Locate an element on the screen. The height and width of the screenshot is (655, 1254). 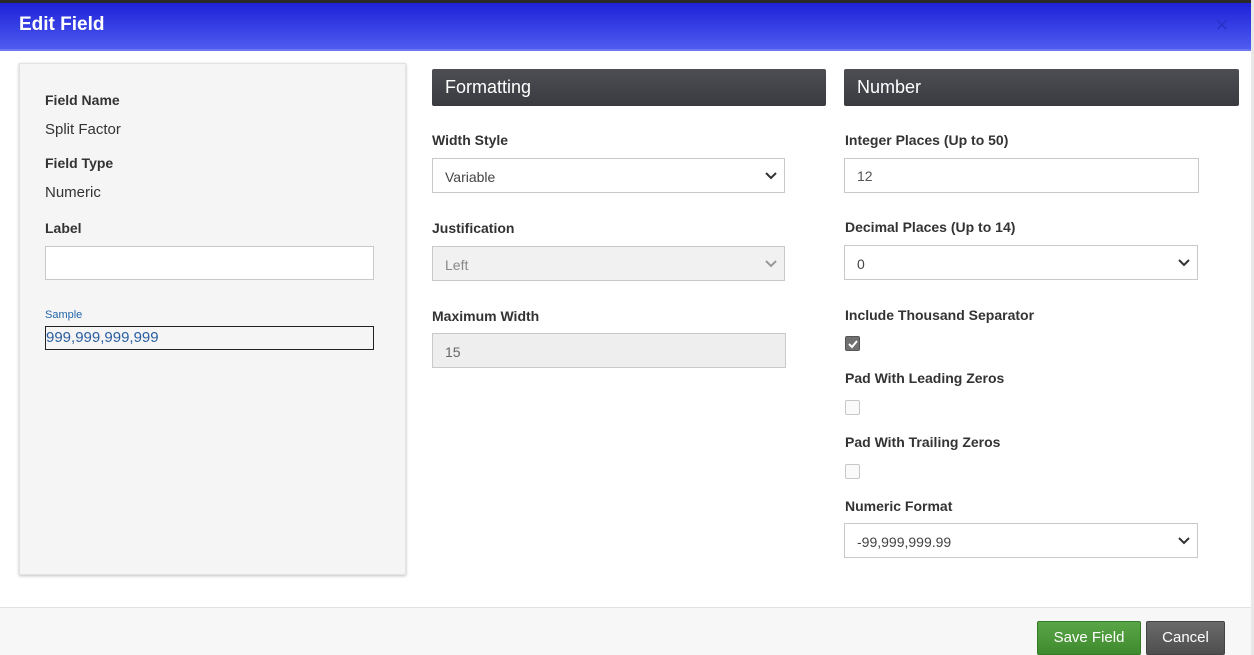
sample-preview: 999,999,999,999 is located at coordinates (209, 338).